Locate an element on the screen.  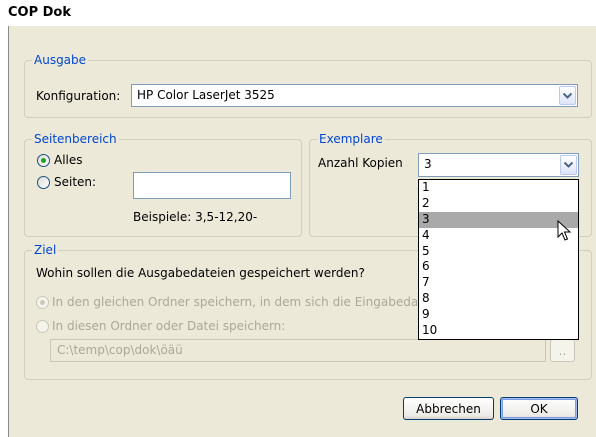
path-input-value: C:\temp\cop\dok\öäü is located at coordinates (120, 350).